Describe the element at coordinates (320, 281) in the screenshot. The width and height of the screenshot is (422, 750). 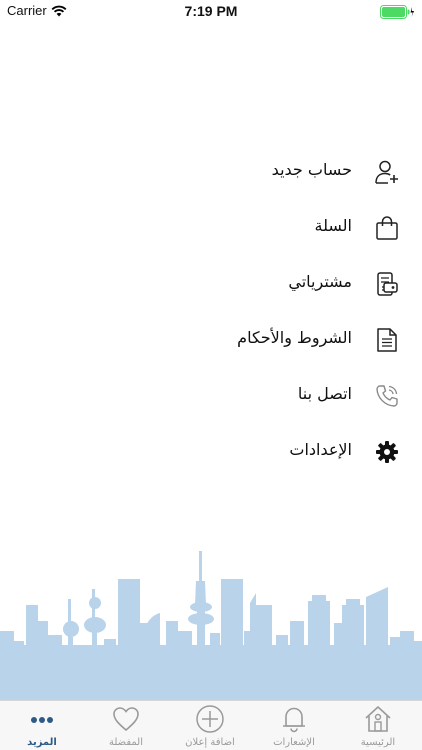
I see `menu-label: مشترياتي` at that location.